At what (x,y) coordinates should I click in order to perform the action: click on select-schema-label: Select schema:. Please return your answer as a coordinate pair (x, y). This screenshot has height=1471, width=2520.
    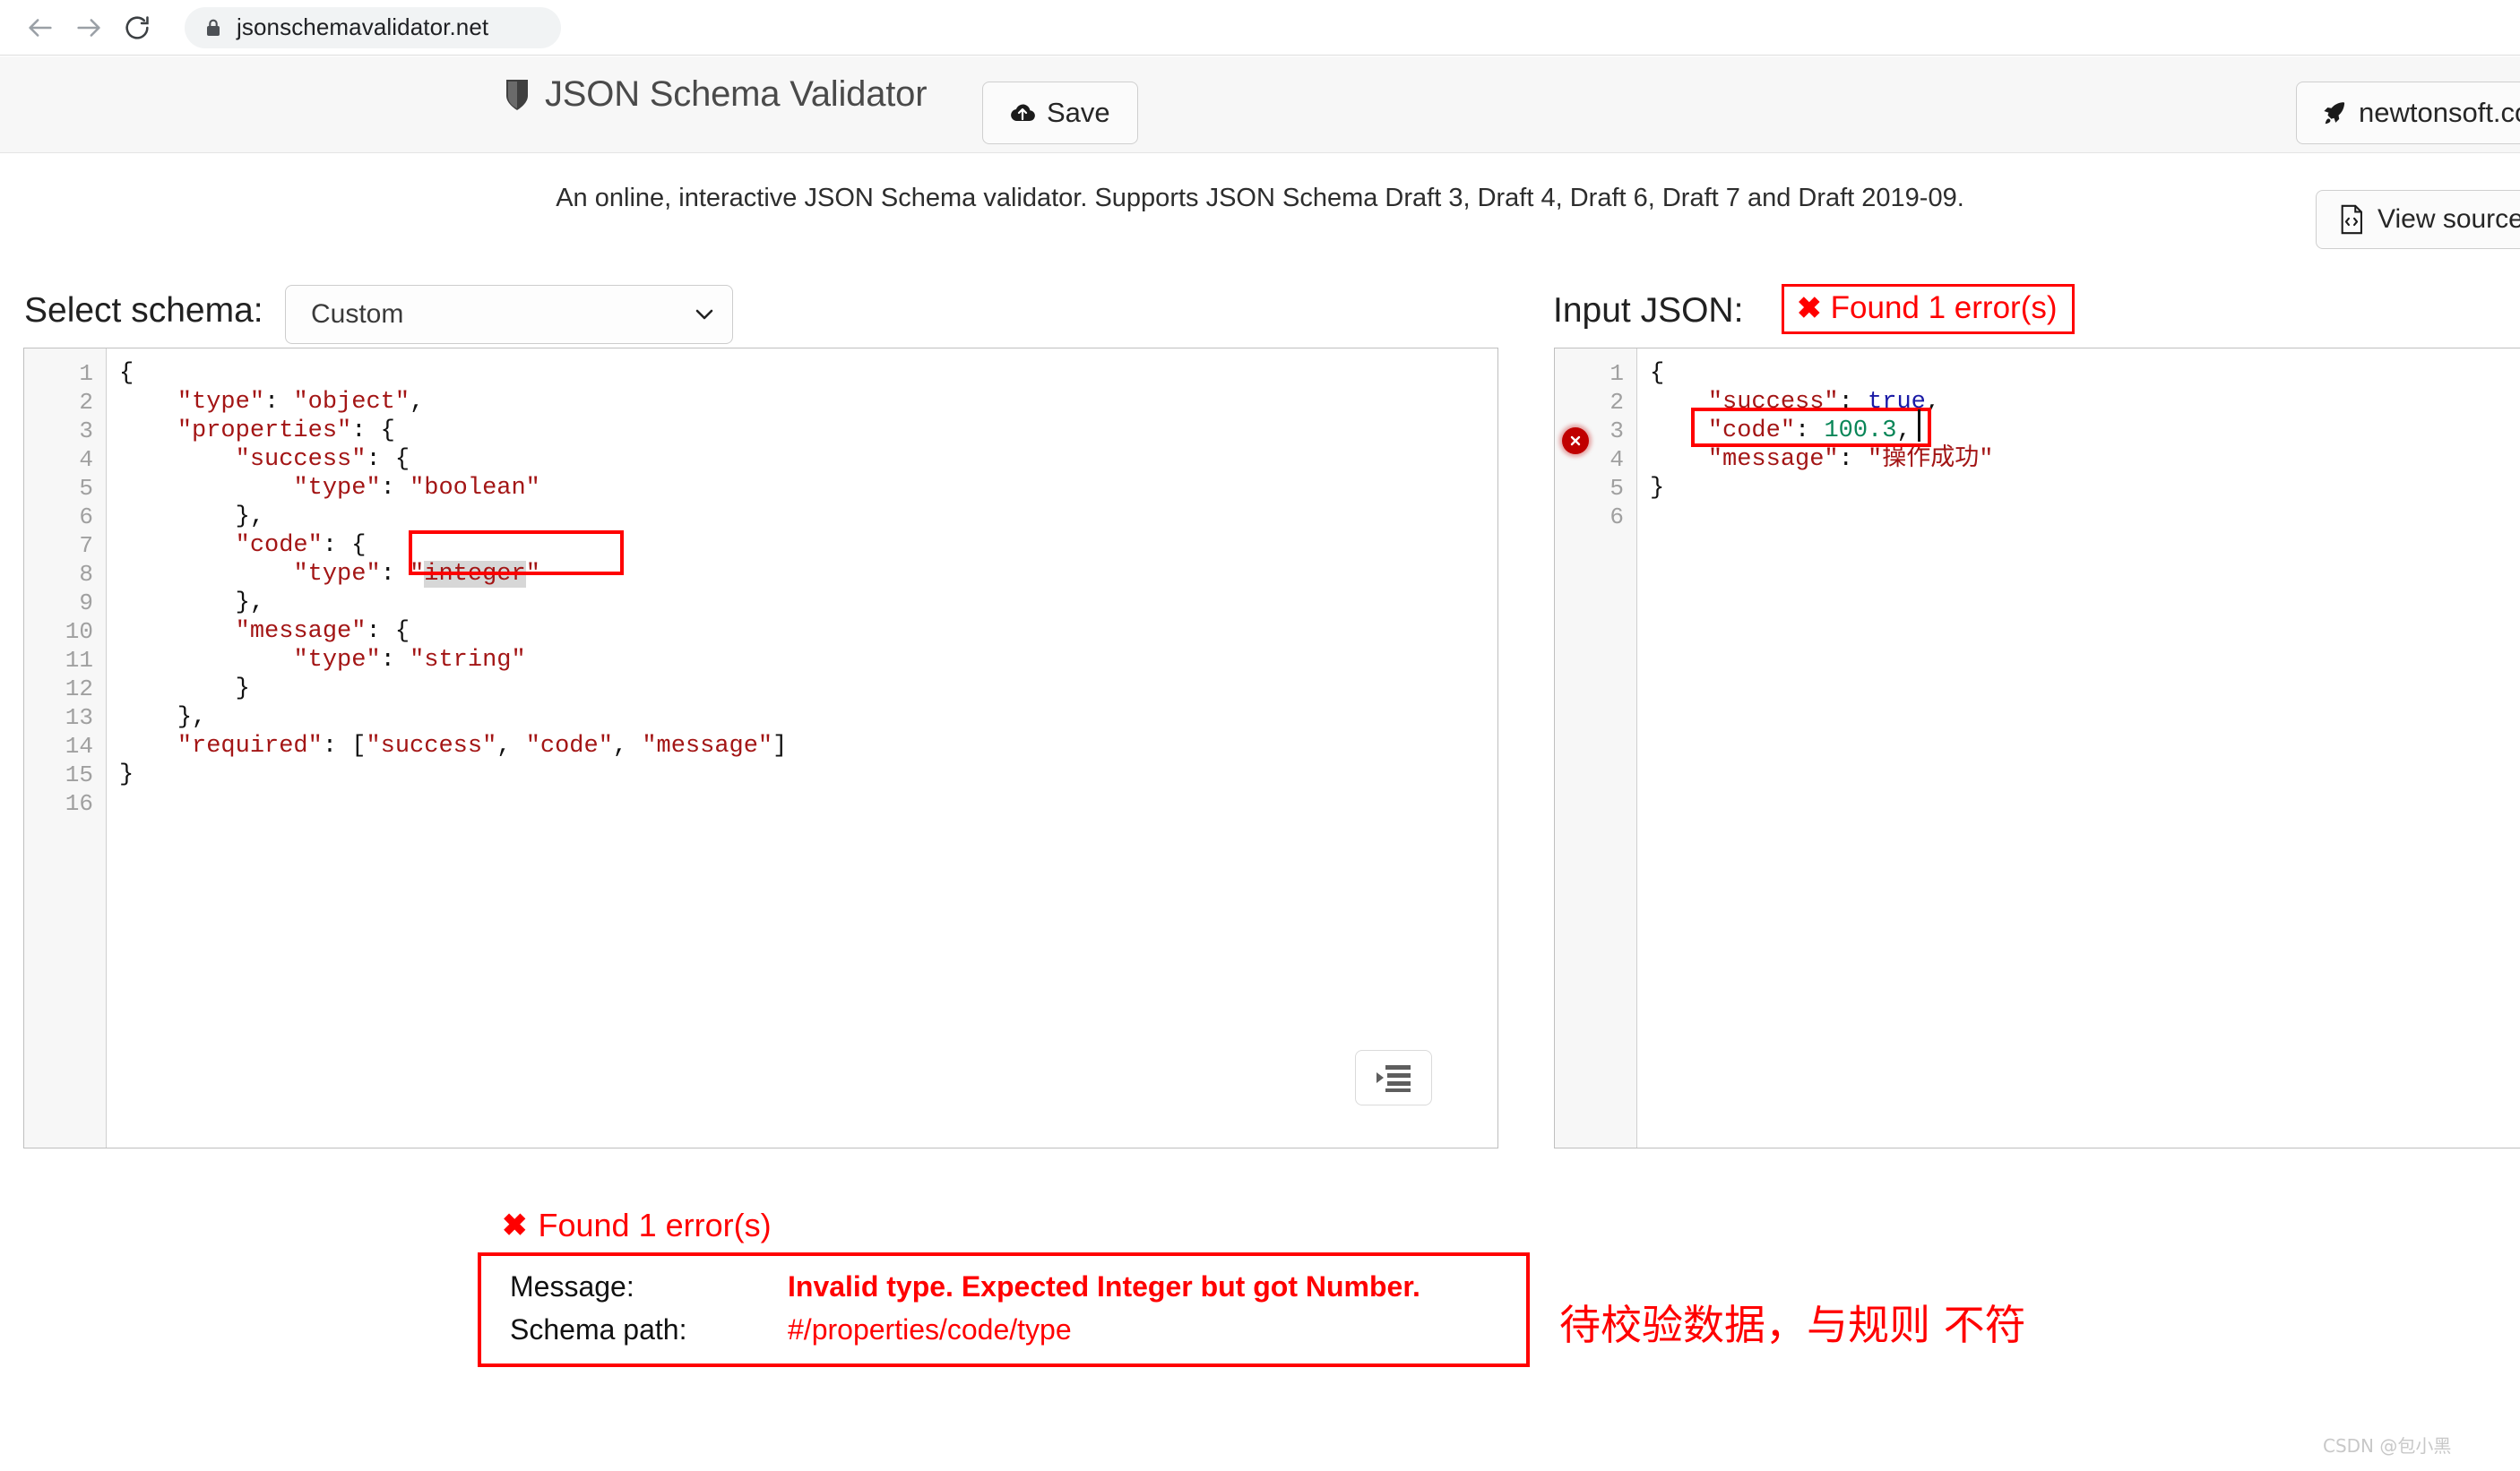
    Looking at the image, I should click on (143, 310).